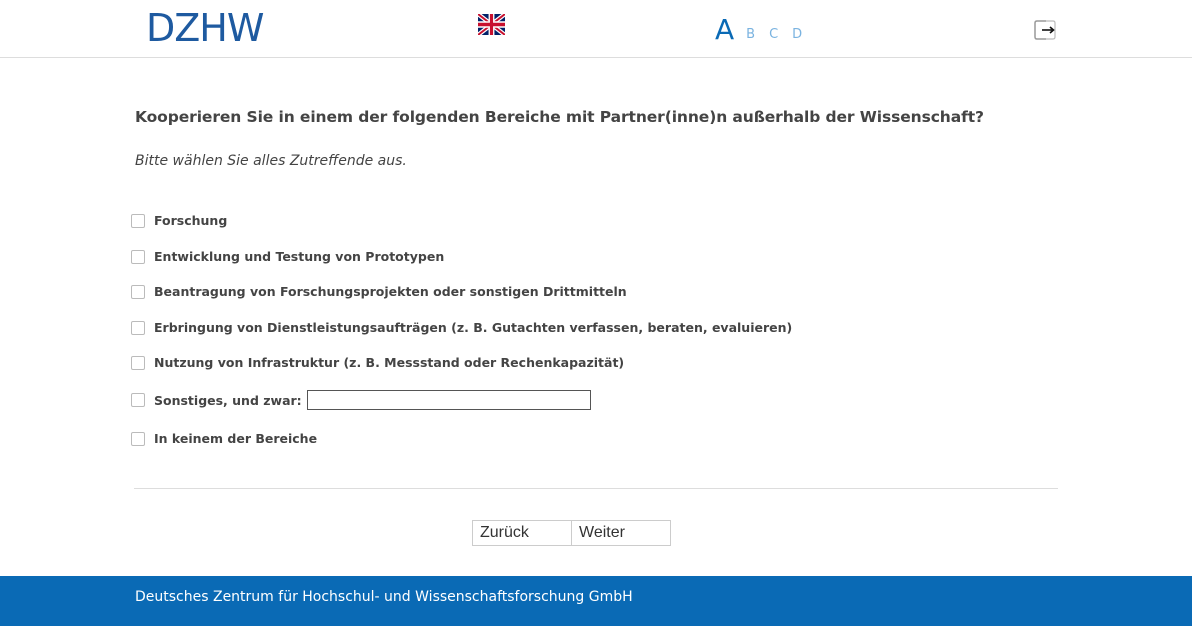 The height and width of the screenshot is (626, 1192). What do you see at coordinates (621, 533) in the screenshot?
I see `next-button: Weiter` at bounding box center [621, 533].